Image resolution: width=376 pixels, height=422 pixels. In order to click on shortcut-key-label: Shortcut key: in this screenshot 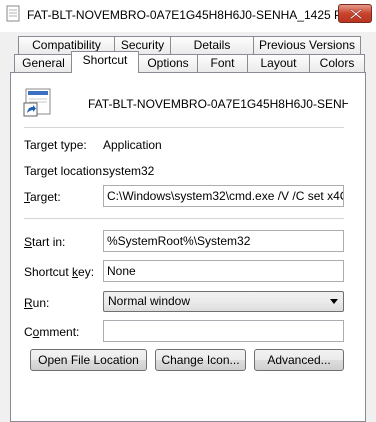, I will do `click(59, 272)`.